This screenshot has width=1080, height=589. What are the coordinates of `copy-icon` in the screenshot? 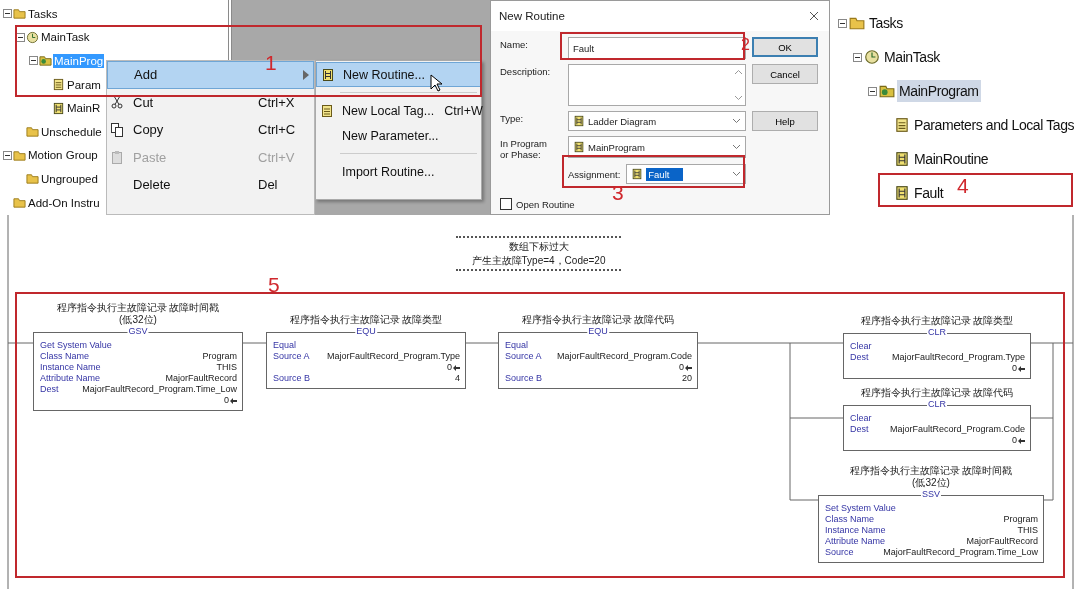 It's located at (117, 129).